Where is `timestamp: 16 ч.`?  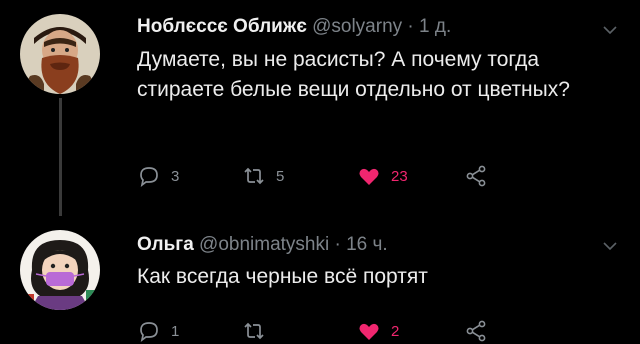 timestamp: 16 ч. is located at coordinates (367, 244).